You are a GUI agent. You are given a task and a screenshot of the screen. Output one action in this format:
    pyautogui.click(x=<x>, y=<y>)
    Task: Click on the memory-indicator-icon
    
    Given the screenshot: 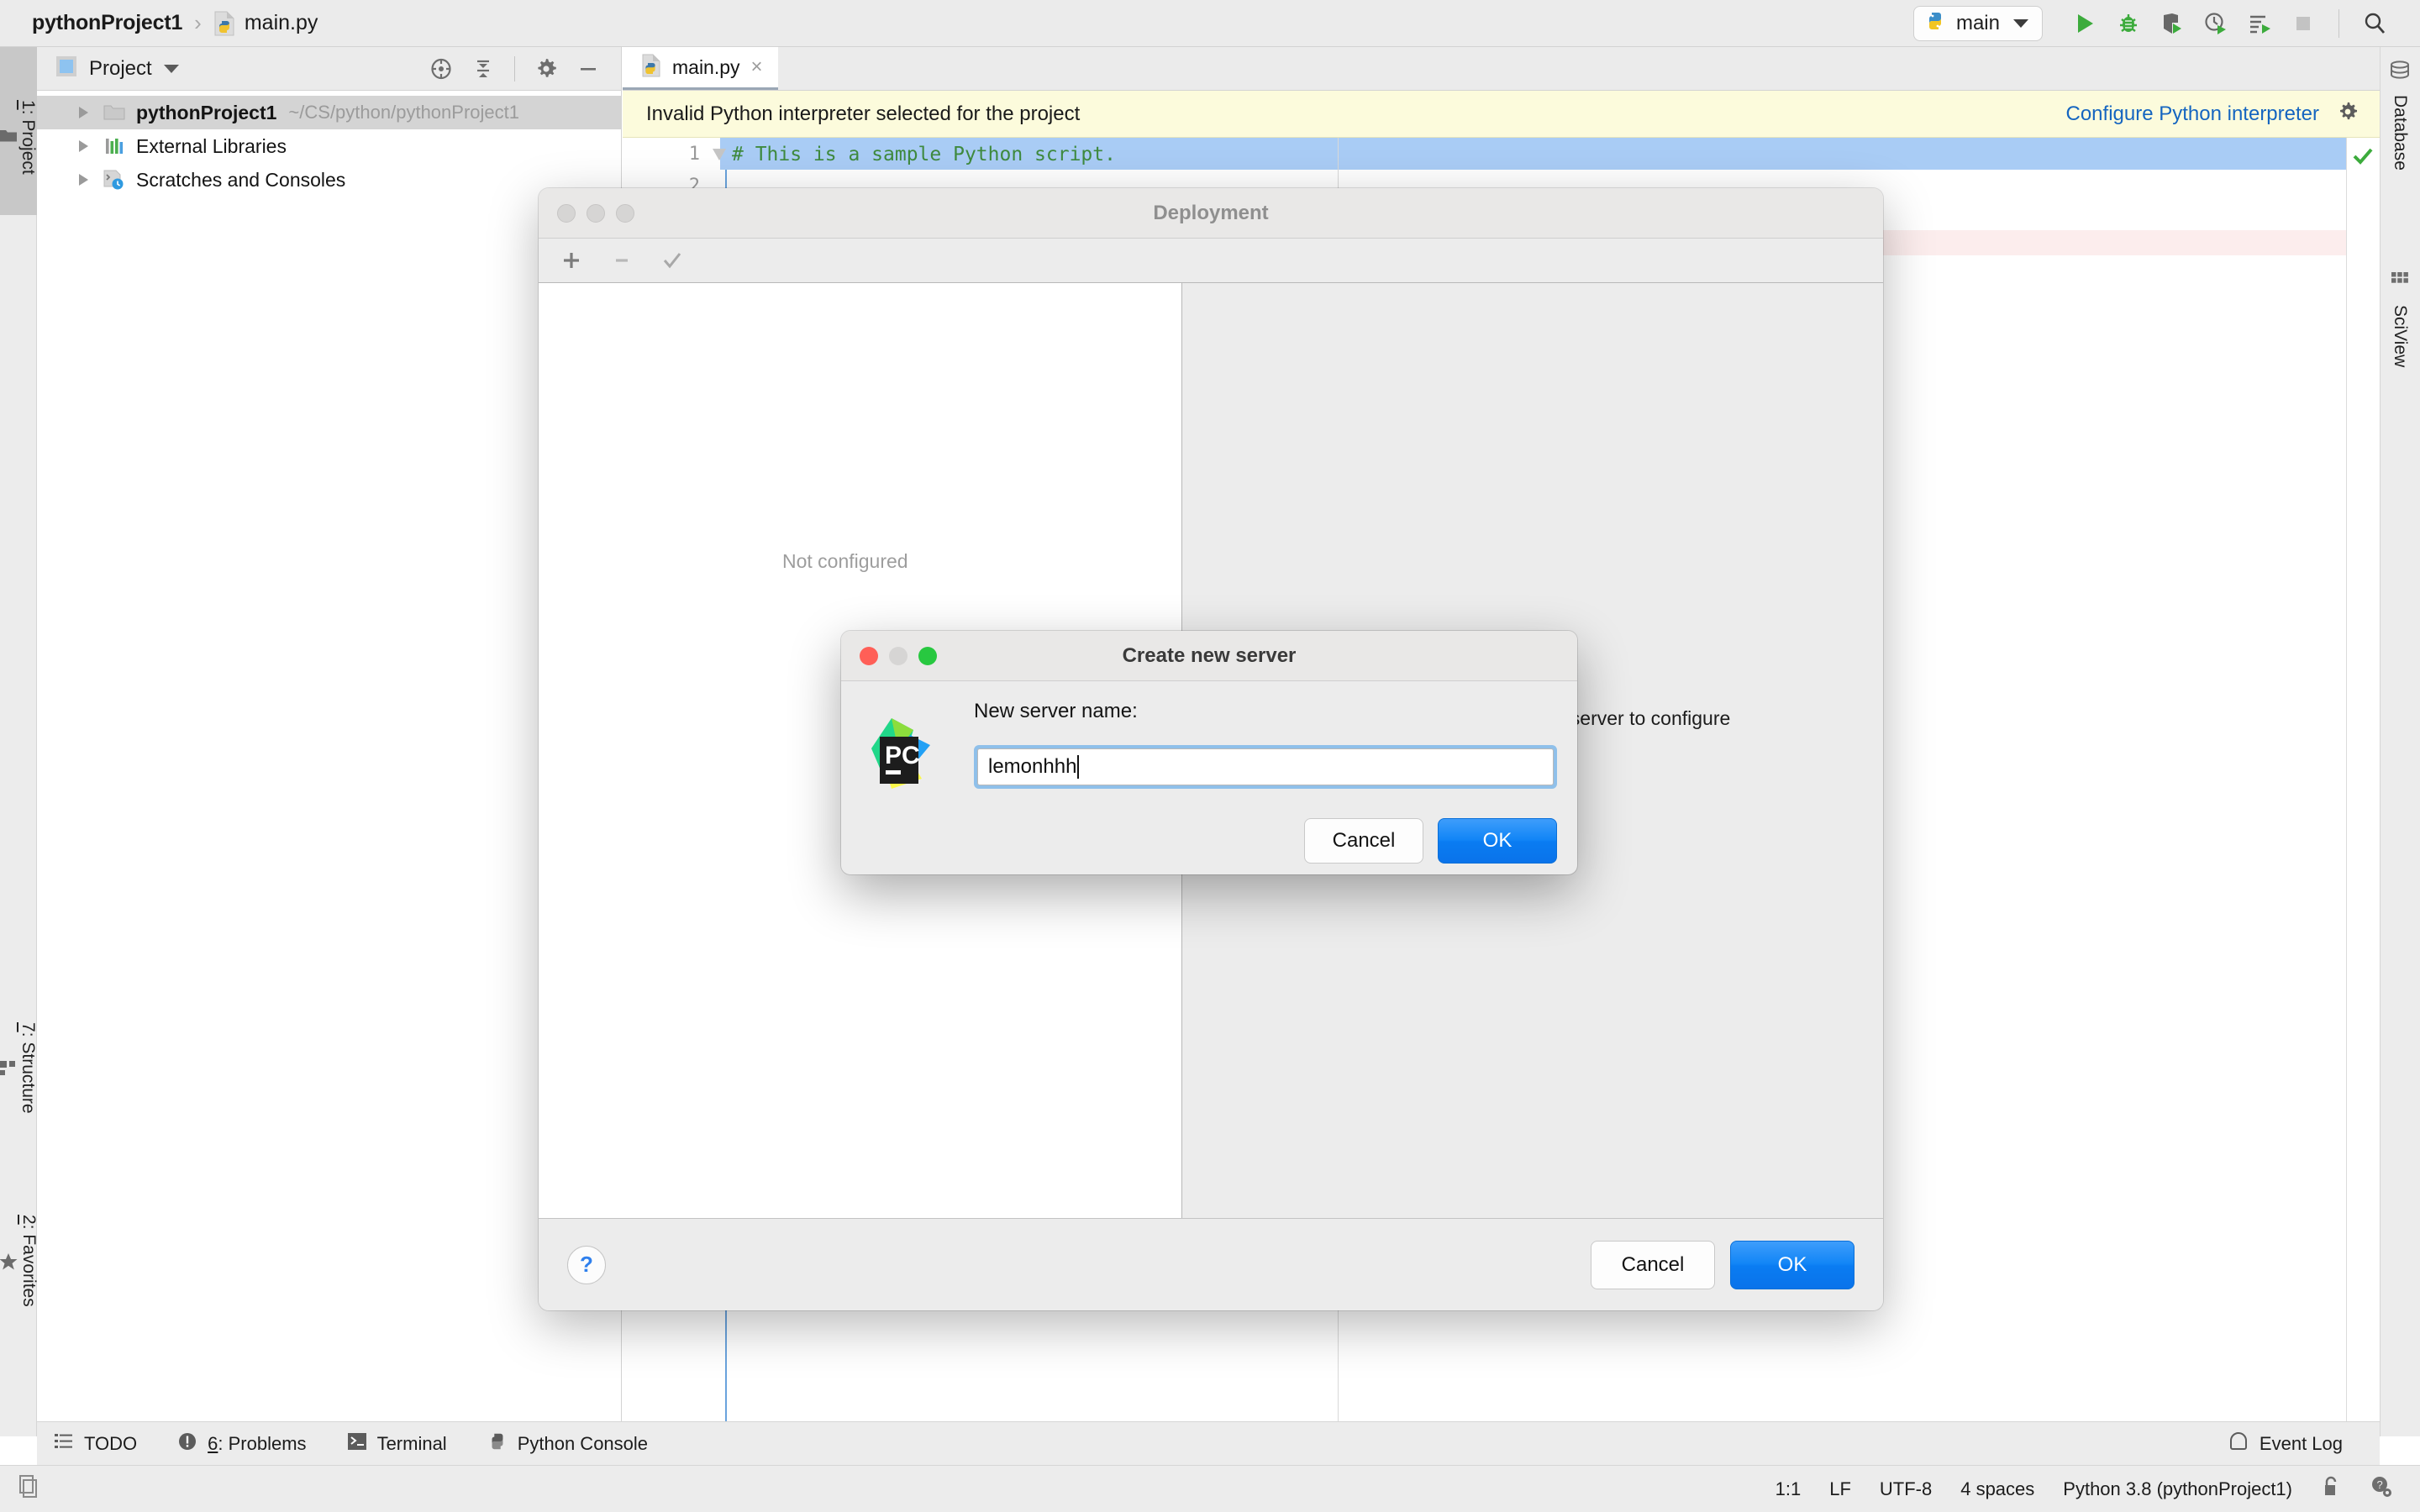 What is the action you would take?
    pyautogui.click(x=29, y=1488)
    